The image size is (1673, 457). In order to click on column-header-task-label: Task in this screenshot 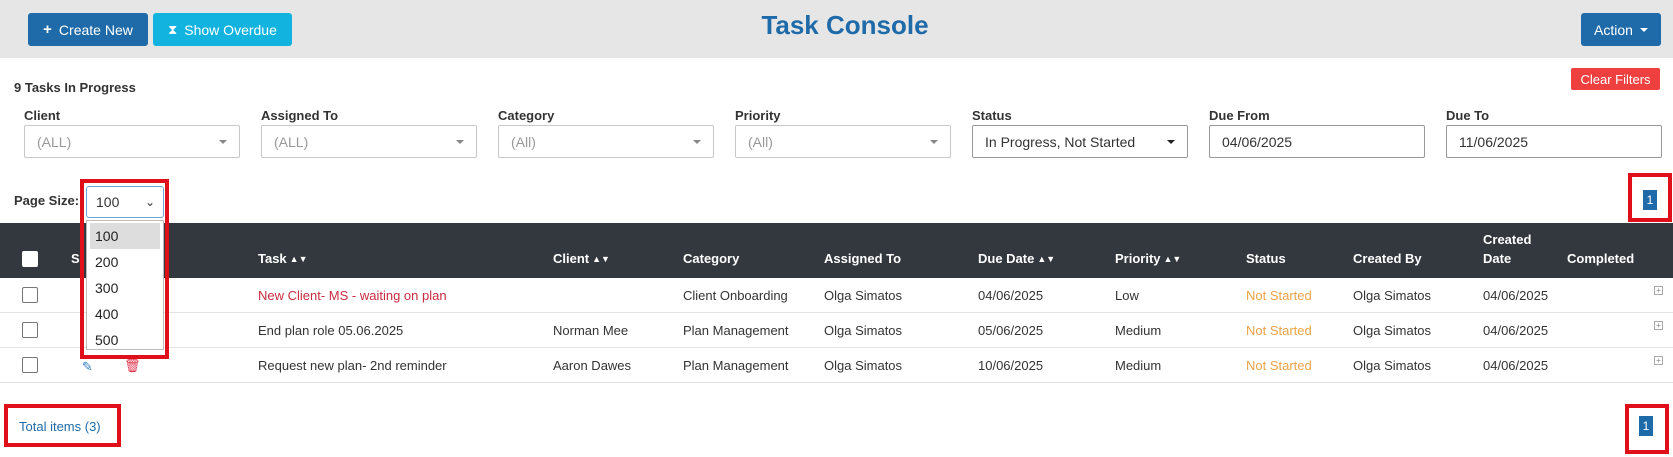, I will do `click(272, 258)`.